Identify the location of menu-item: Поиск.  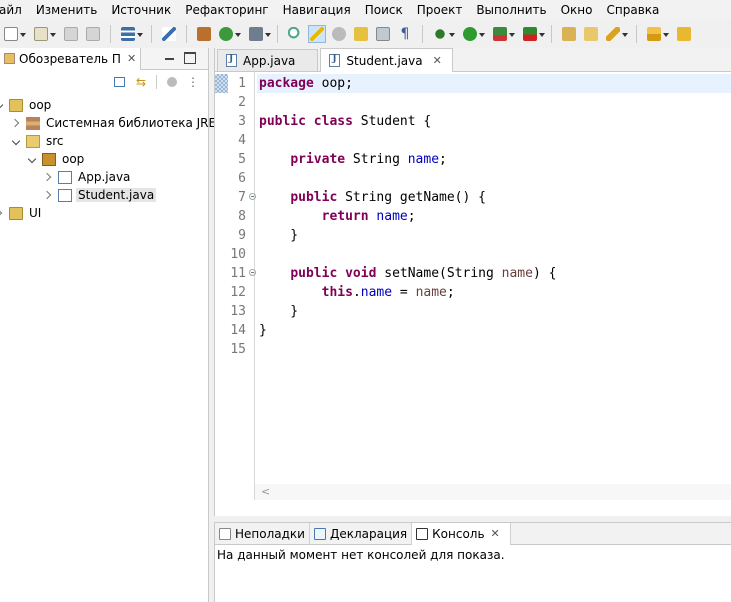
(384, 10).